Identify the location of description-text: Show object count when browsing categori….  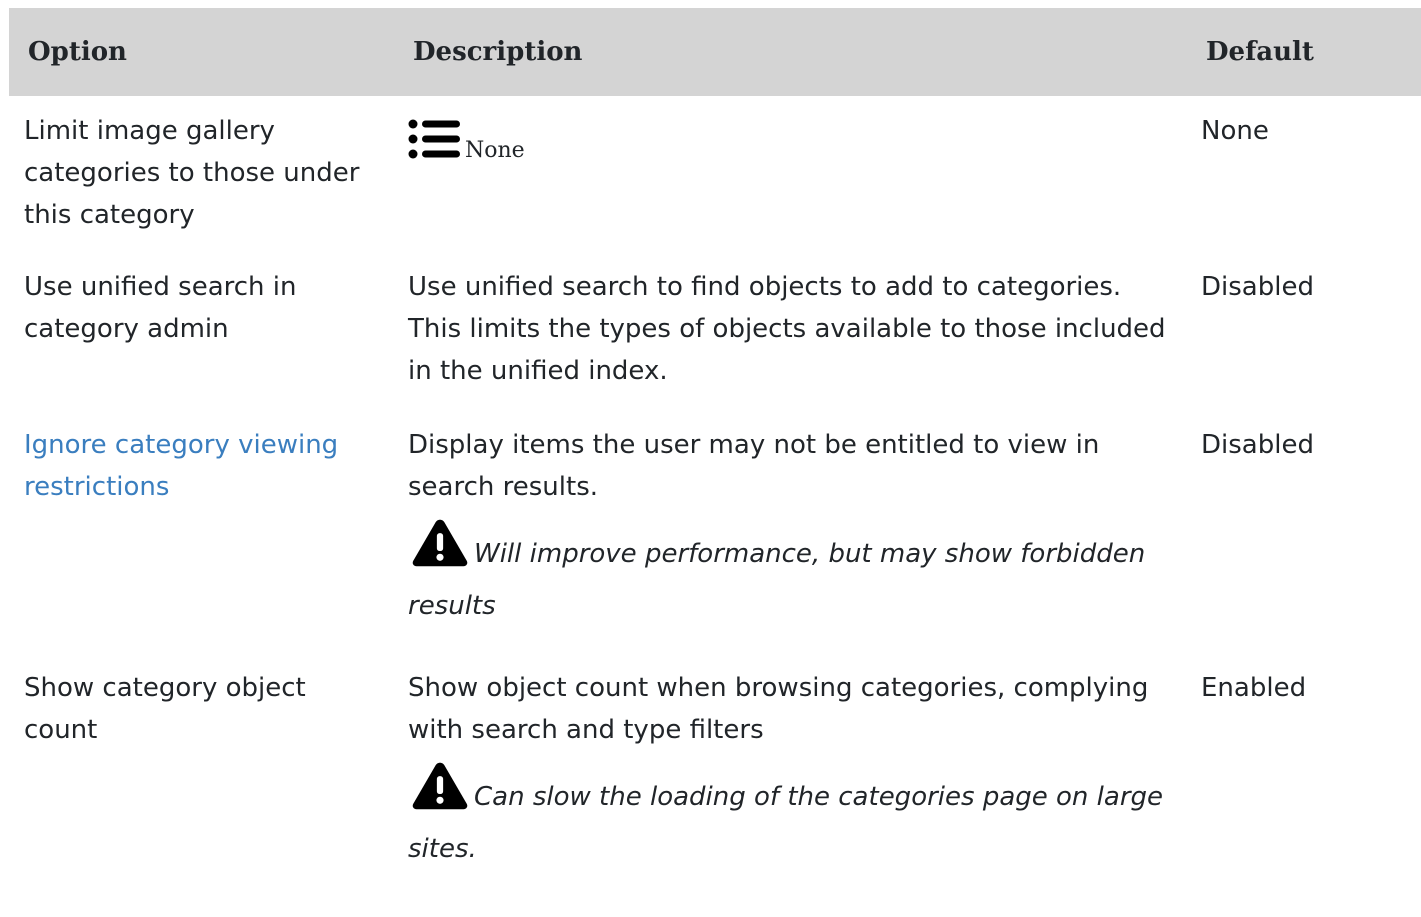
(778, 709).